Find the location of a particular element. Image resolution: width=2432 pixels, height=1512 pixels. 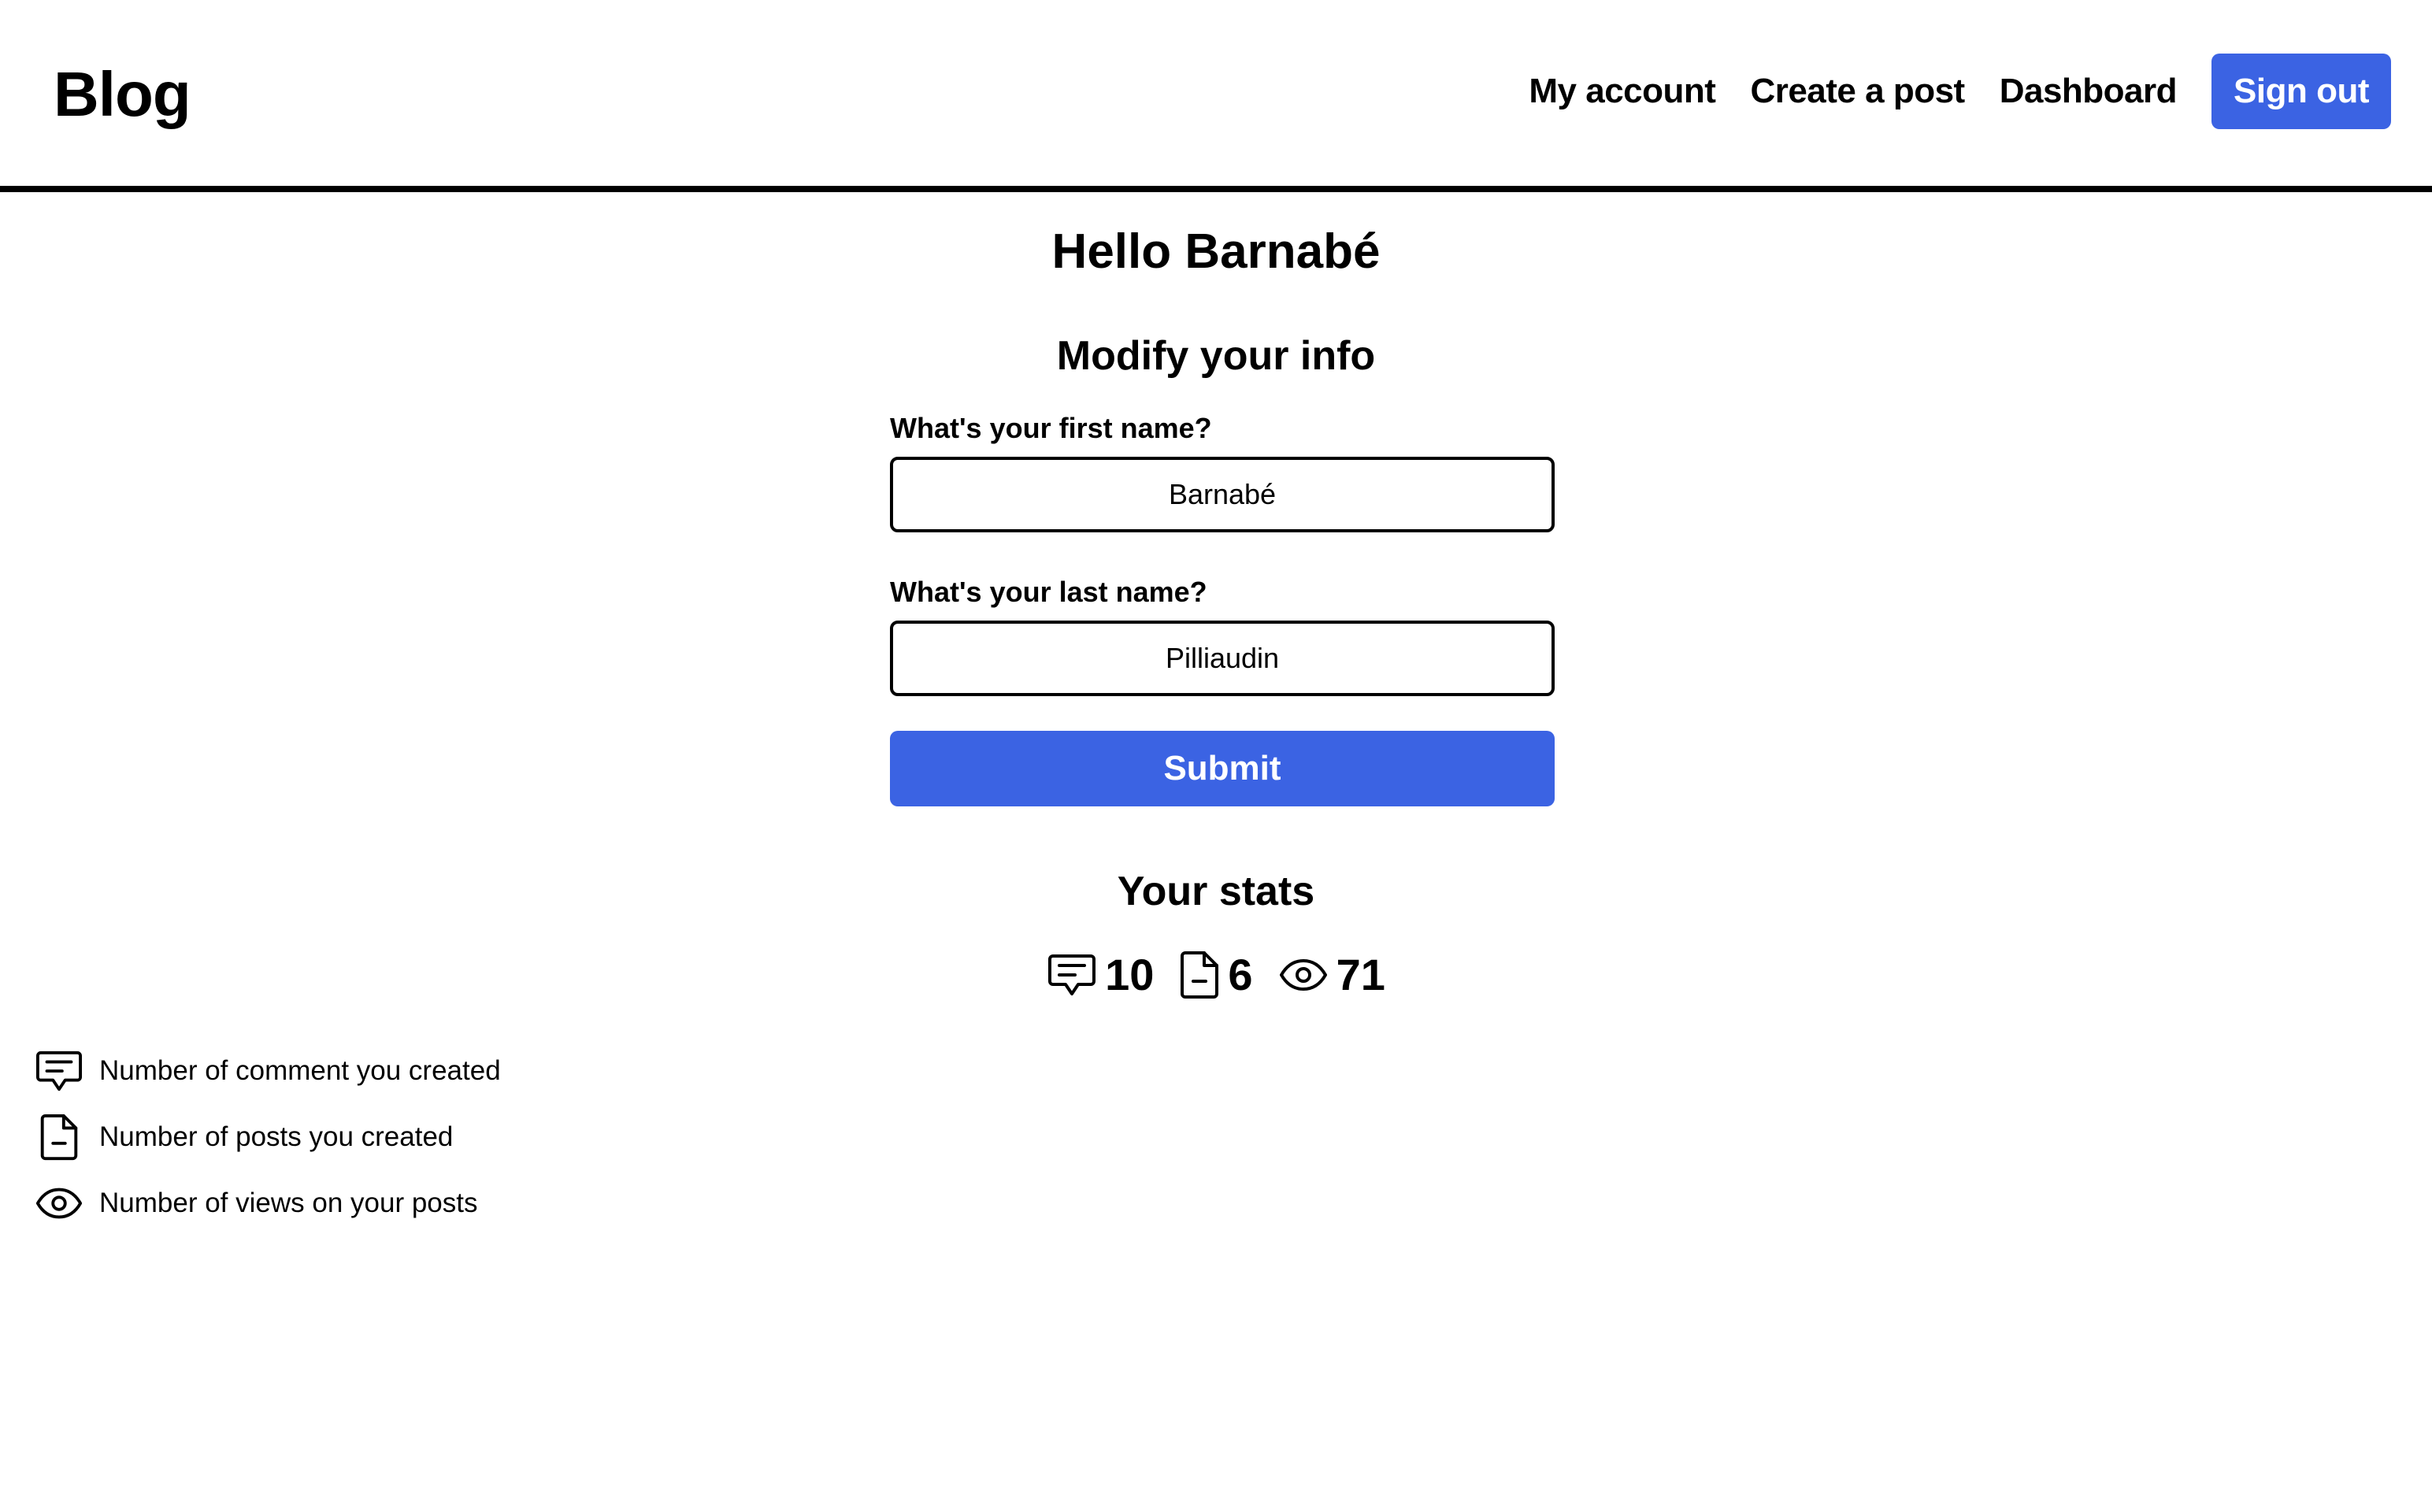

legend-item-views: Number of views on your posts is located at coordinates (268, 1203).